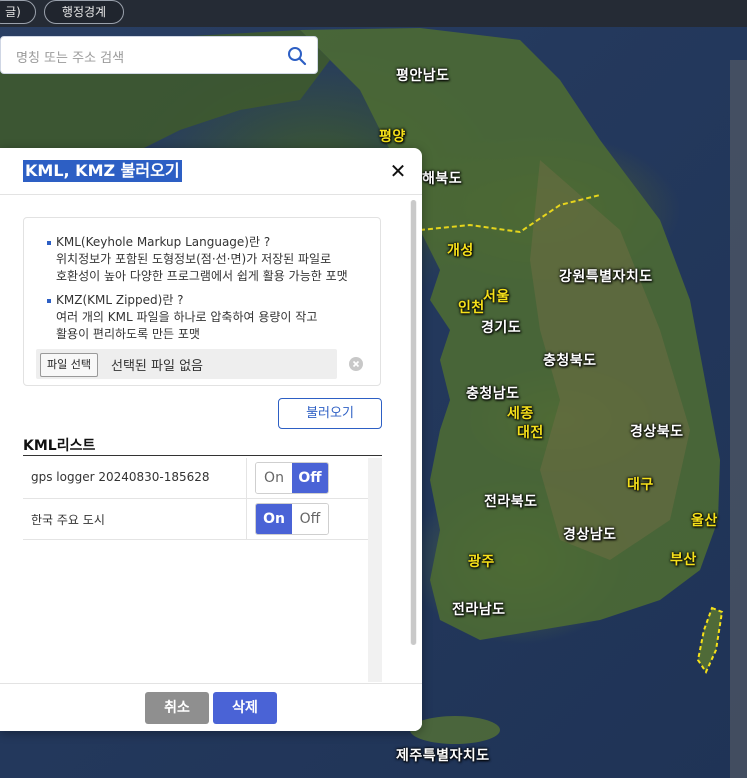 This screenshot has width=747, height=778. I want to click on map-label: 경기도, so click(501, 328).